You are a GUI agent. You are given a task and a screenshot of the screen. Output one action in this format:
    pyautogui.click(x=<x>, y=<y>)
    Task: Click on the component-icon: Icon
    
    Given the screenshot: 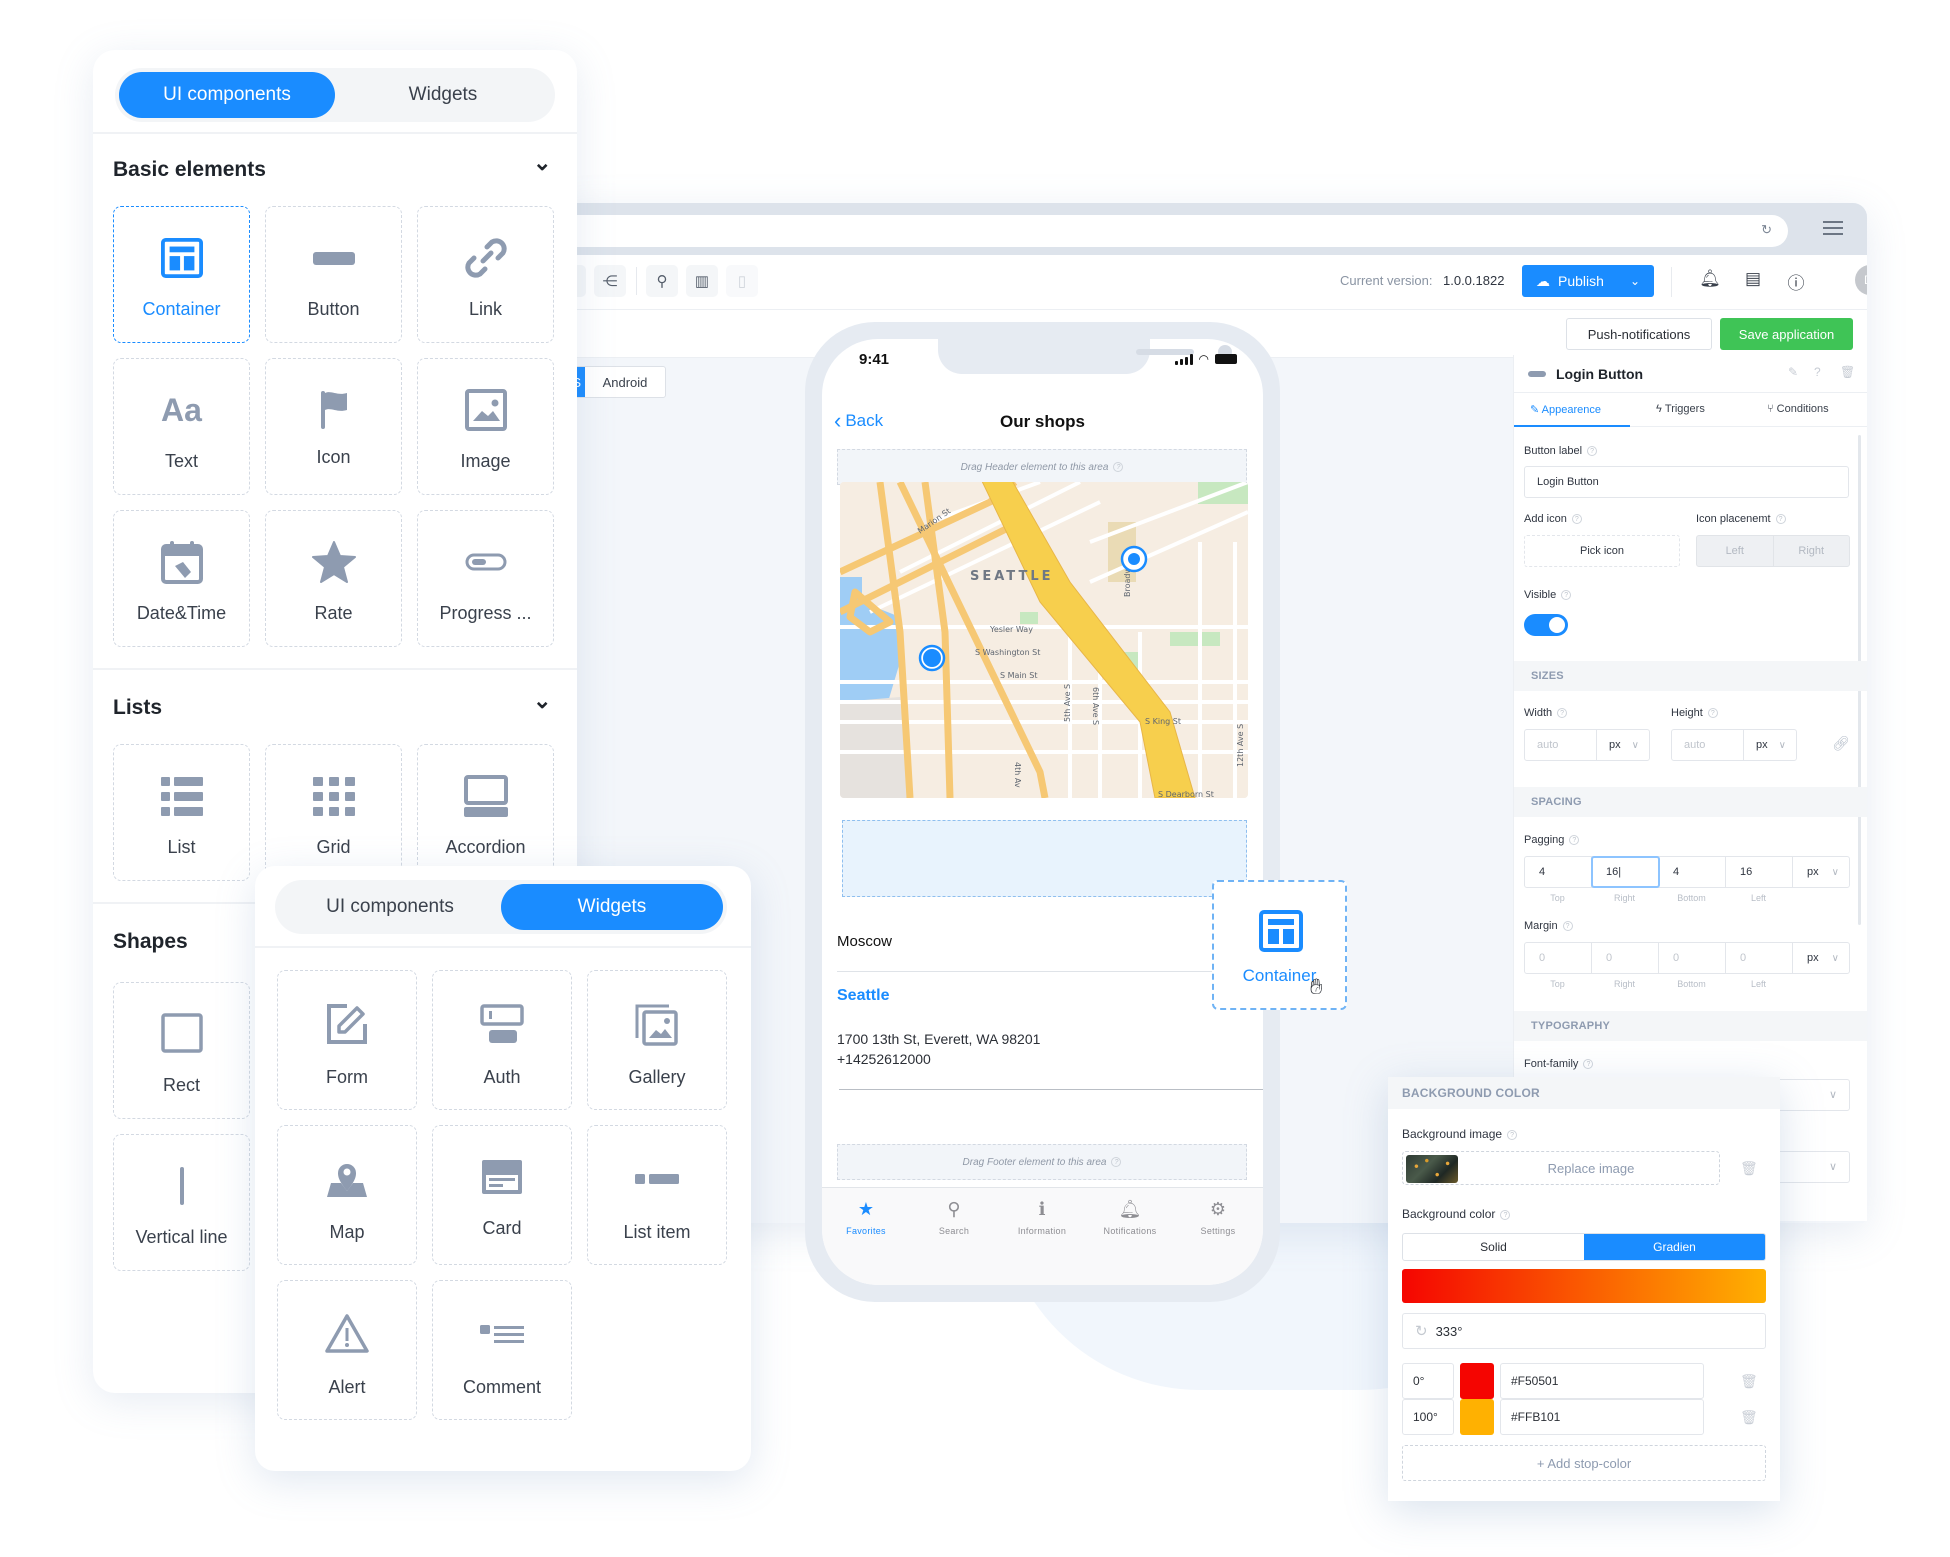 What is the action you would take?
    pyautogui.click(x=333, y=426)
    